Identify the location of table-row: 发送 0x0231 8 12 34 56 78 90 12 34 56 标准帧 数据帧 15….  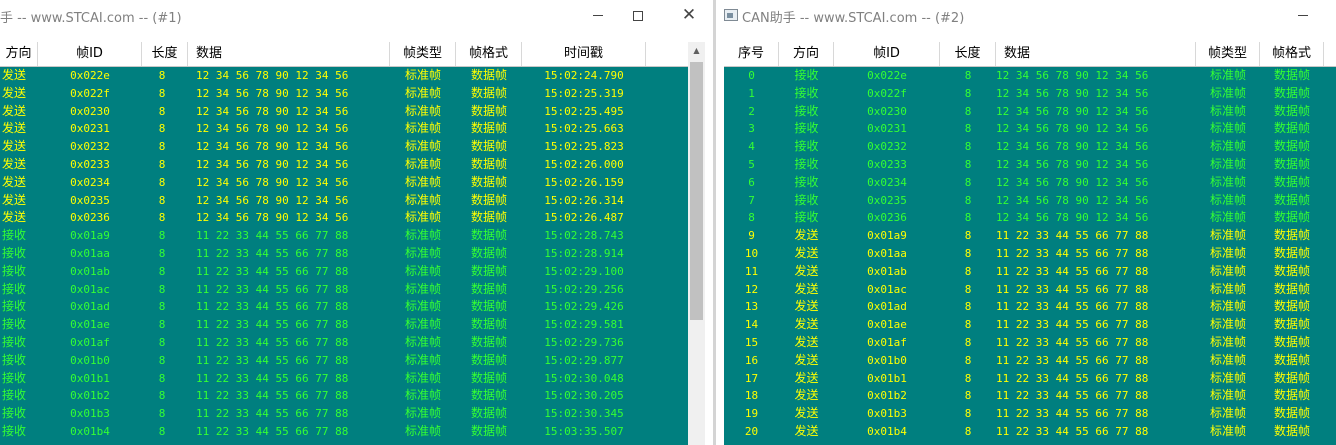
(344, 129).